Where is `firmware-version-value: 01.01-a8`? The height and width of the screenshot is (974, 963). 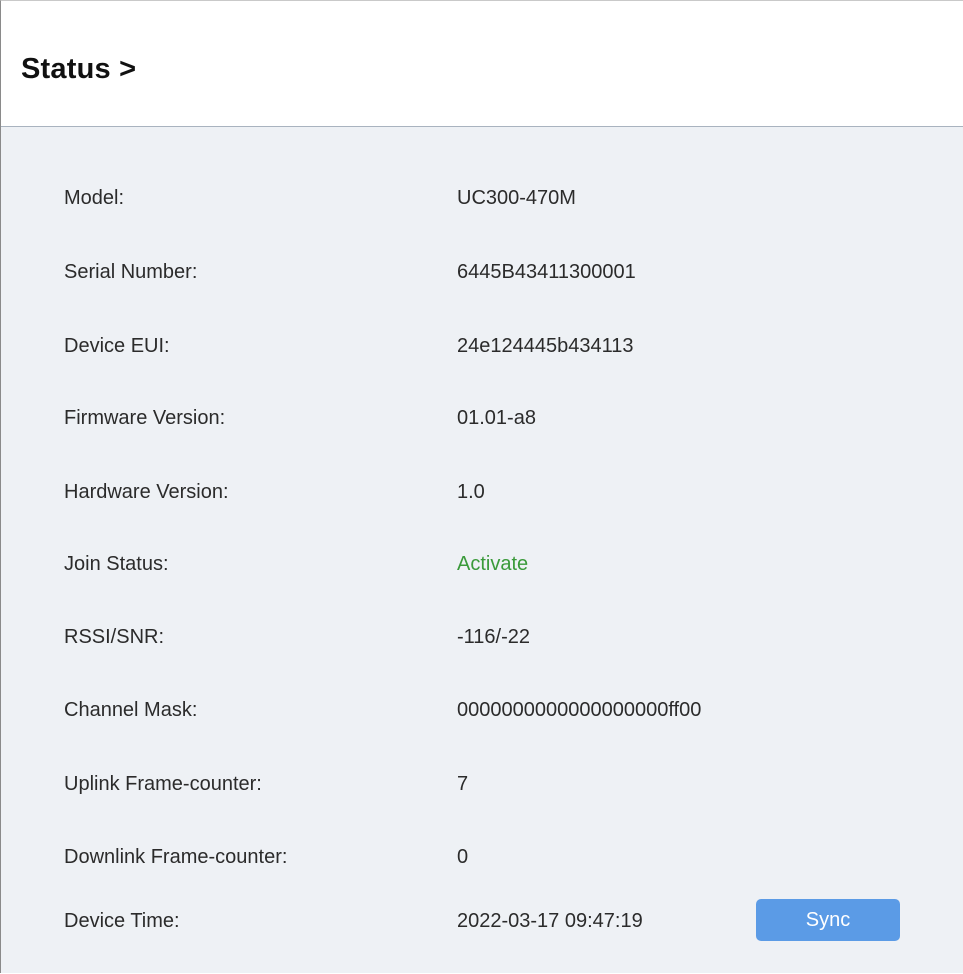
firmware-version-value: 01.01-a8 is located at coordinates (496, 418).